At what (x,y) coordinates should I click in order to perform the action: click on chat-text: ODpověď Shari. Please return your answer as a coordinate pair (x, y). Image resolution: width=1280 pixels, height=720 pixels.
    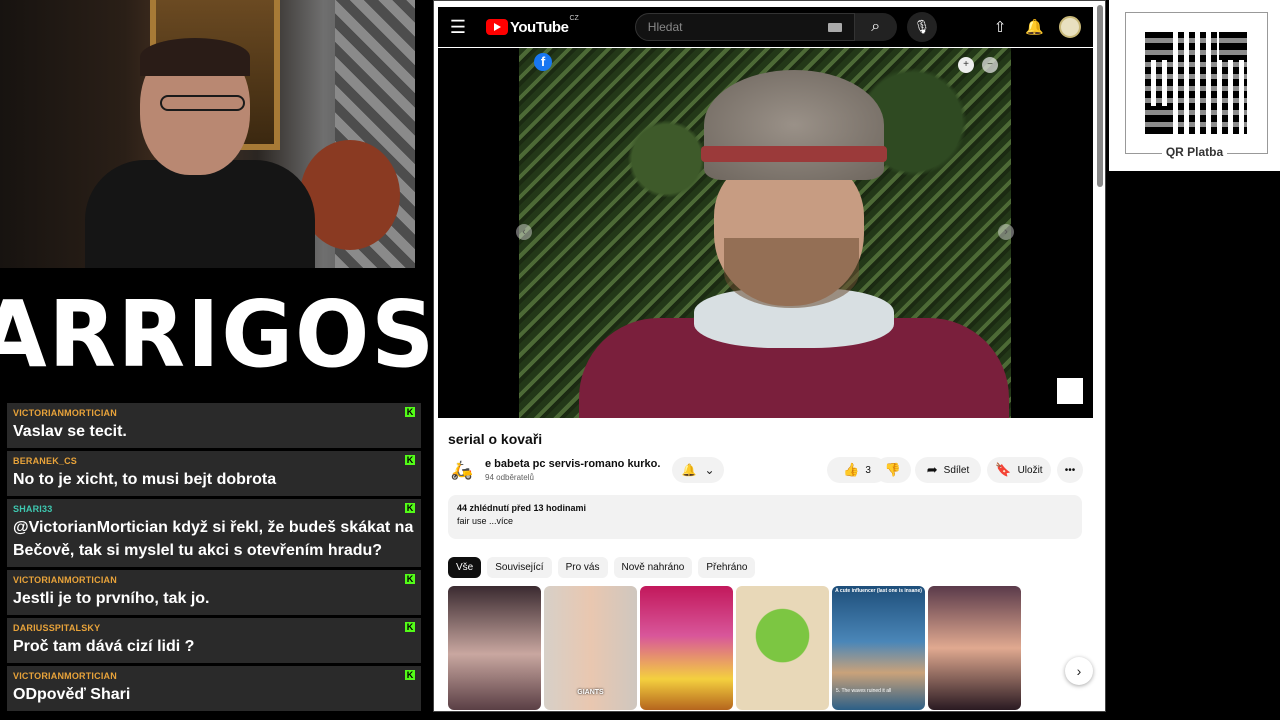
    Looking at the image, I should click on (72, 694).